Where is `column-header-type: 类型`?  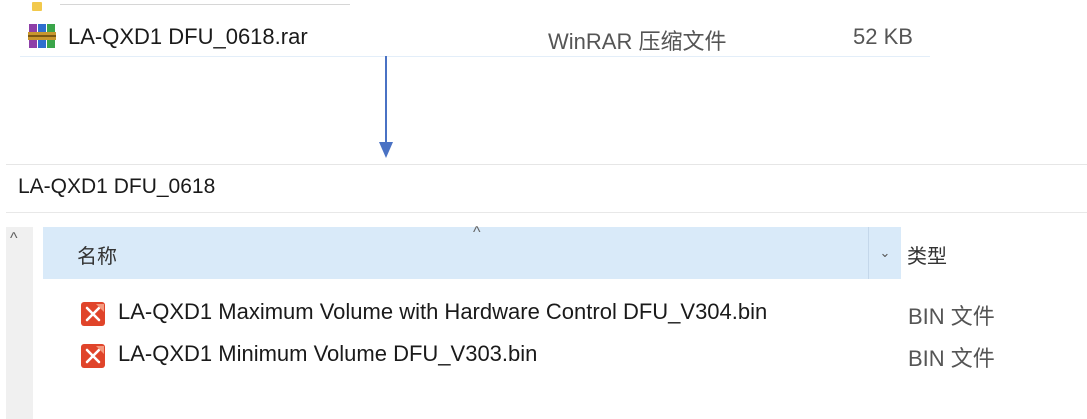 column-header-type: 类型 is located at coordinates (927, 254).